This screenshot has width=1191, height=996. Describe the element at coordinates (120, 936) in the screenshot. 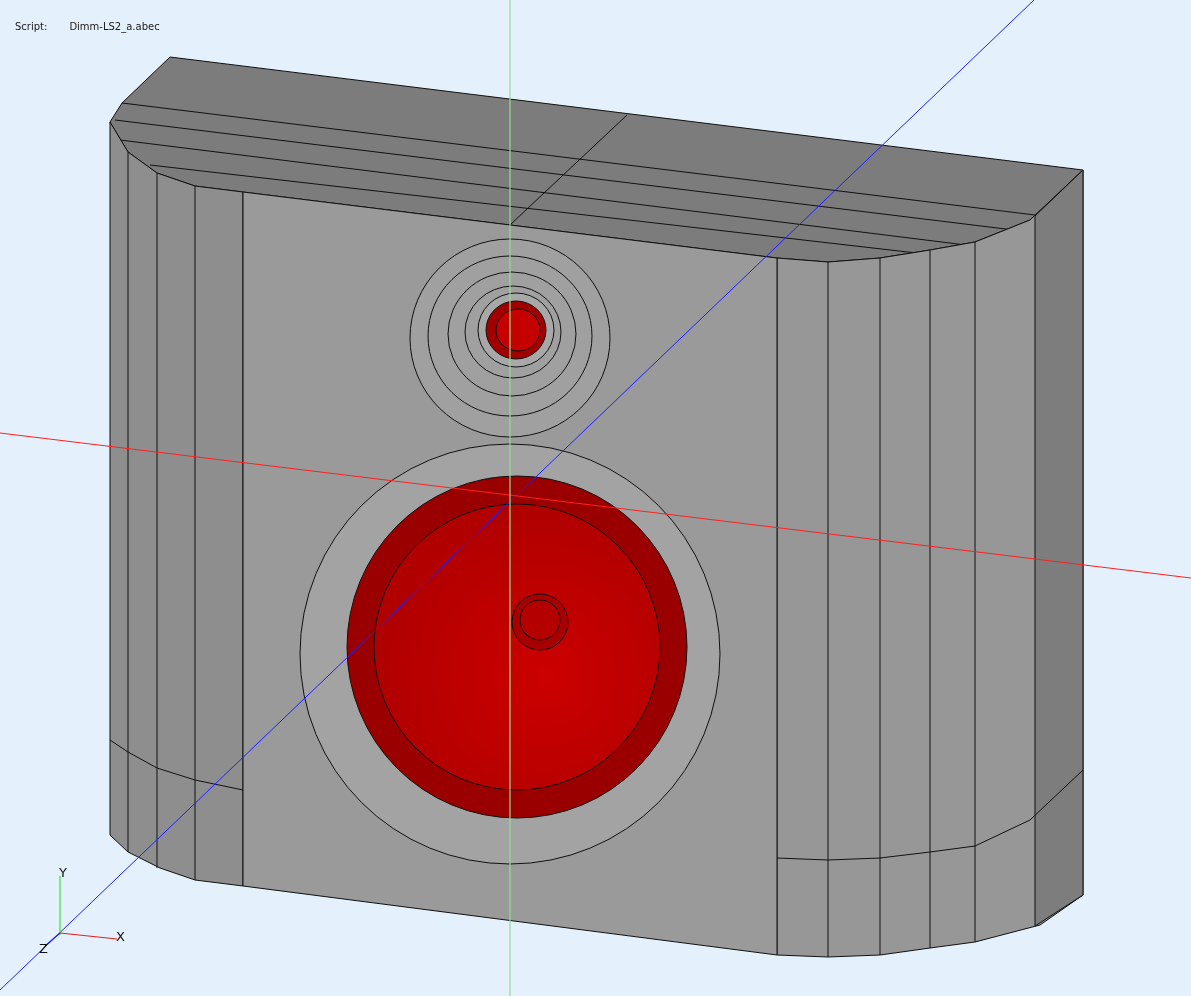

I see `x-axis-label: X` at that location.